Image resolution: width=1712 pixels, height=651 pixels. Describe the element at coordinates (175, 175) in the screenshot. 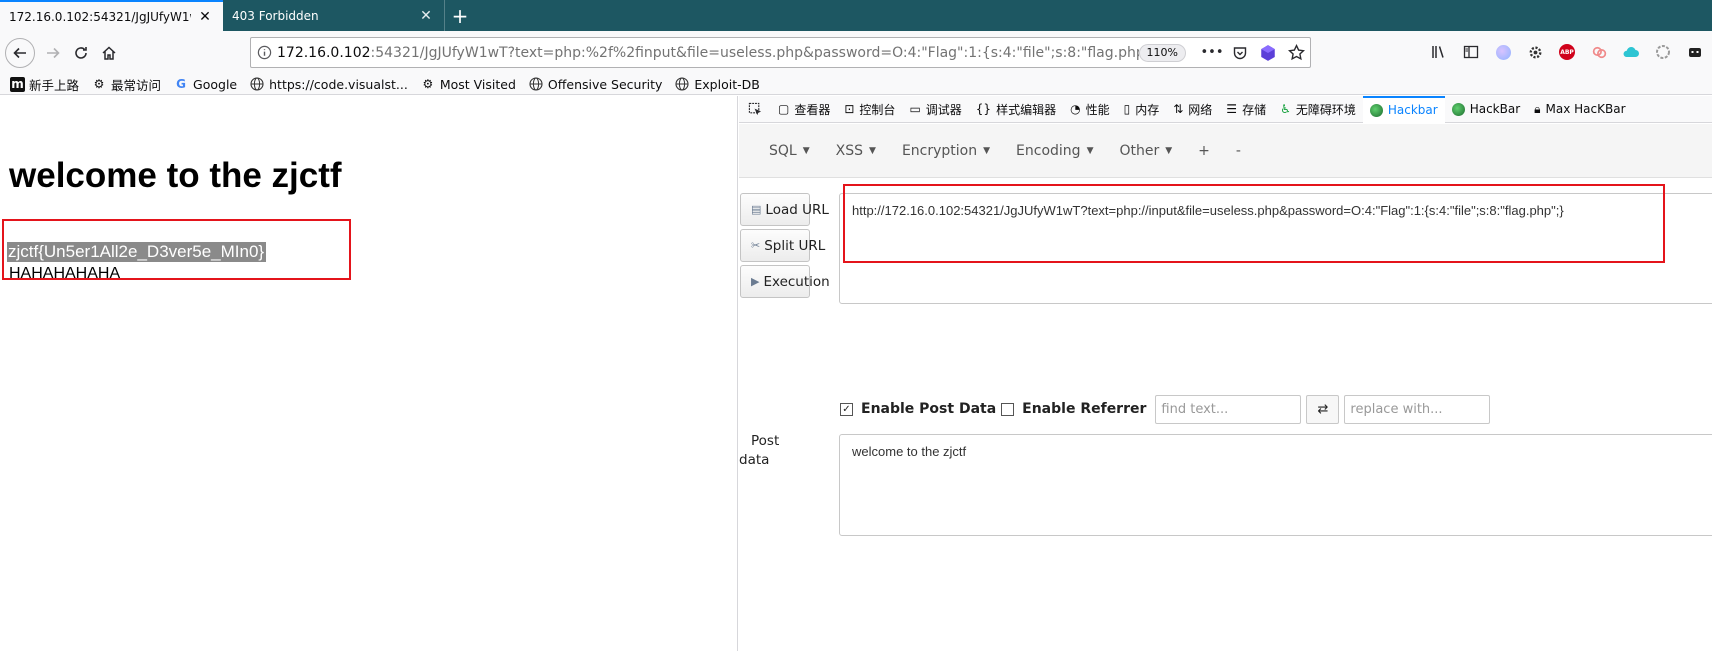

I see `page-title: welcome to the zjctf` at that location.